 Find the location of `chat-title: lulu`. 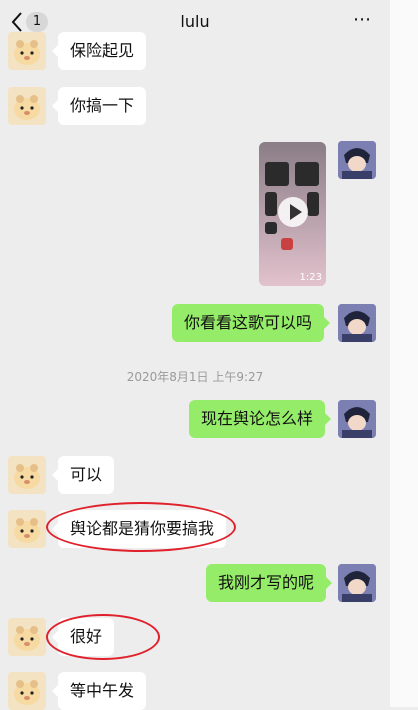

chat-title: lulu is located at coordinates (195, 21).